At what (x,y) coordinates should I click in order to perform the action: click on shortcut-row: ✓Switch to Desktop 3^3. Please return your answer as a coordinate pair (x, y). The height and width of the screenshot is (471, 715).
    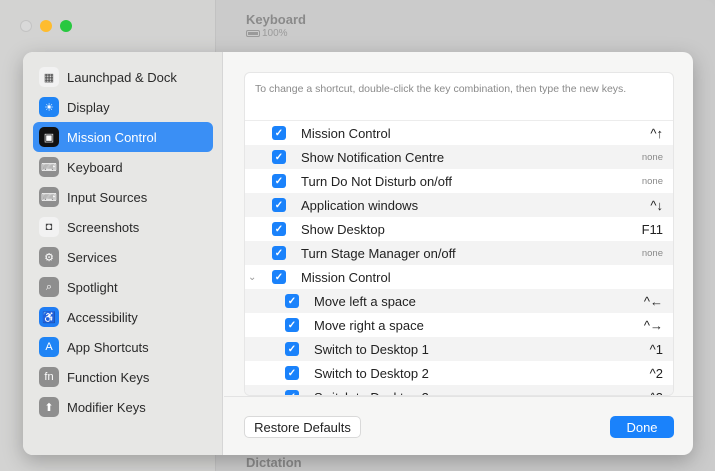
    Looking at the image, I should click on (459, 390).